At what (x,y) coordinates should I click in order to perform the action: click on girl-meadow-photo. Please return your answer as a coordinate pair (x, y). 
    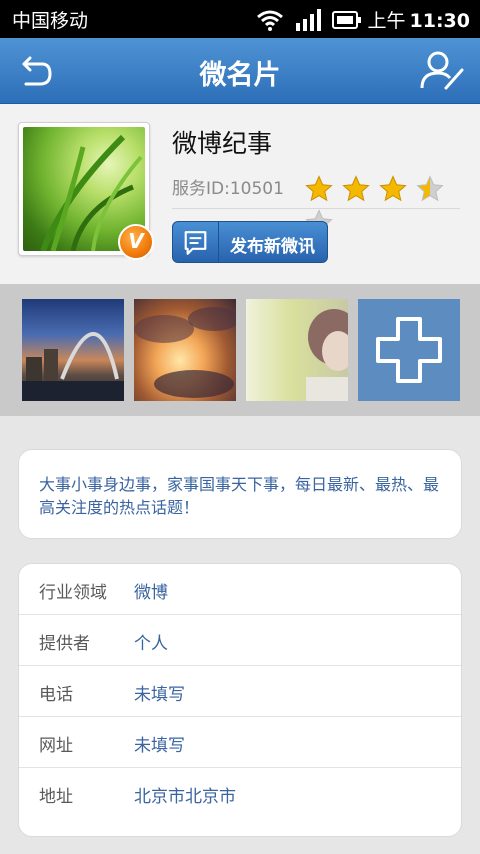
    Looking at the image, I should click on (297, 350).